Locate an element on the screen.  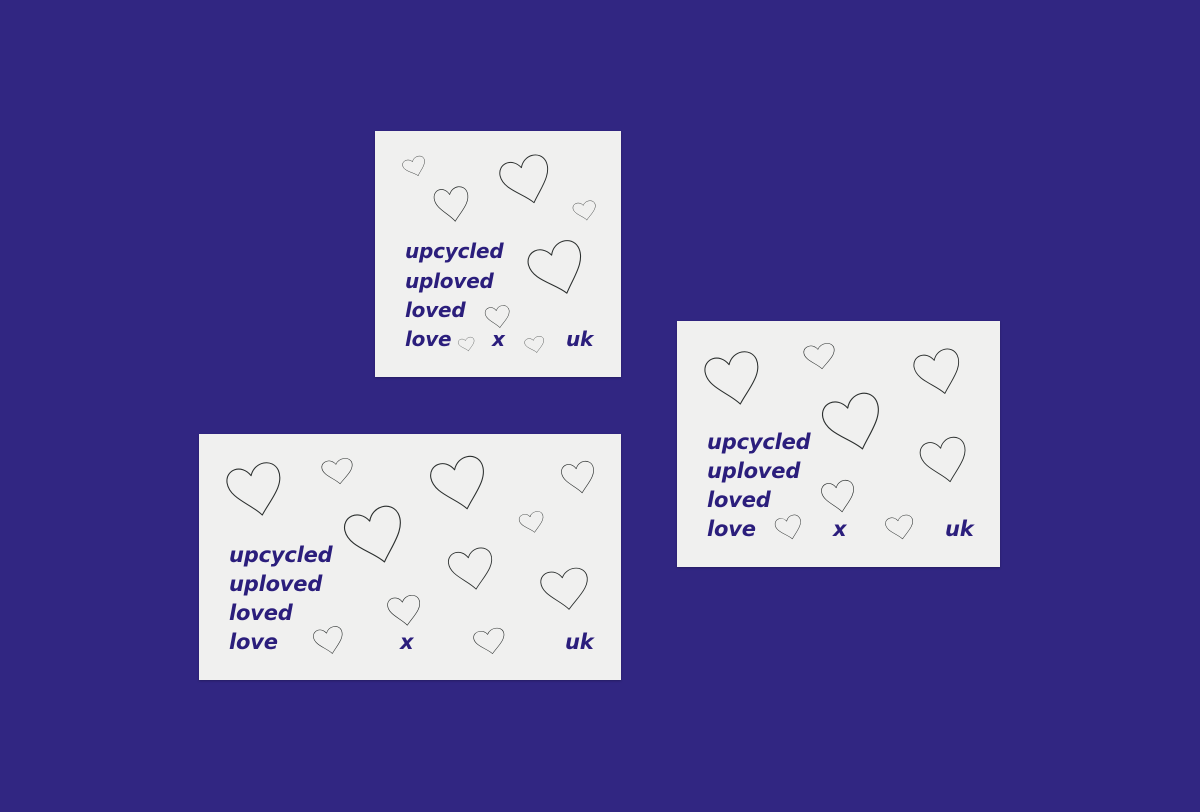
card-square: upcycled uploved loved love x uk is located at coordinates (498, 254).